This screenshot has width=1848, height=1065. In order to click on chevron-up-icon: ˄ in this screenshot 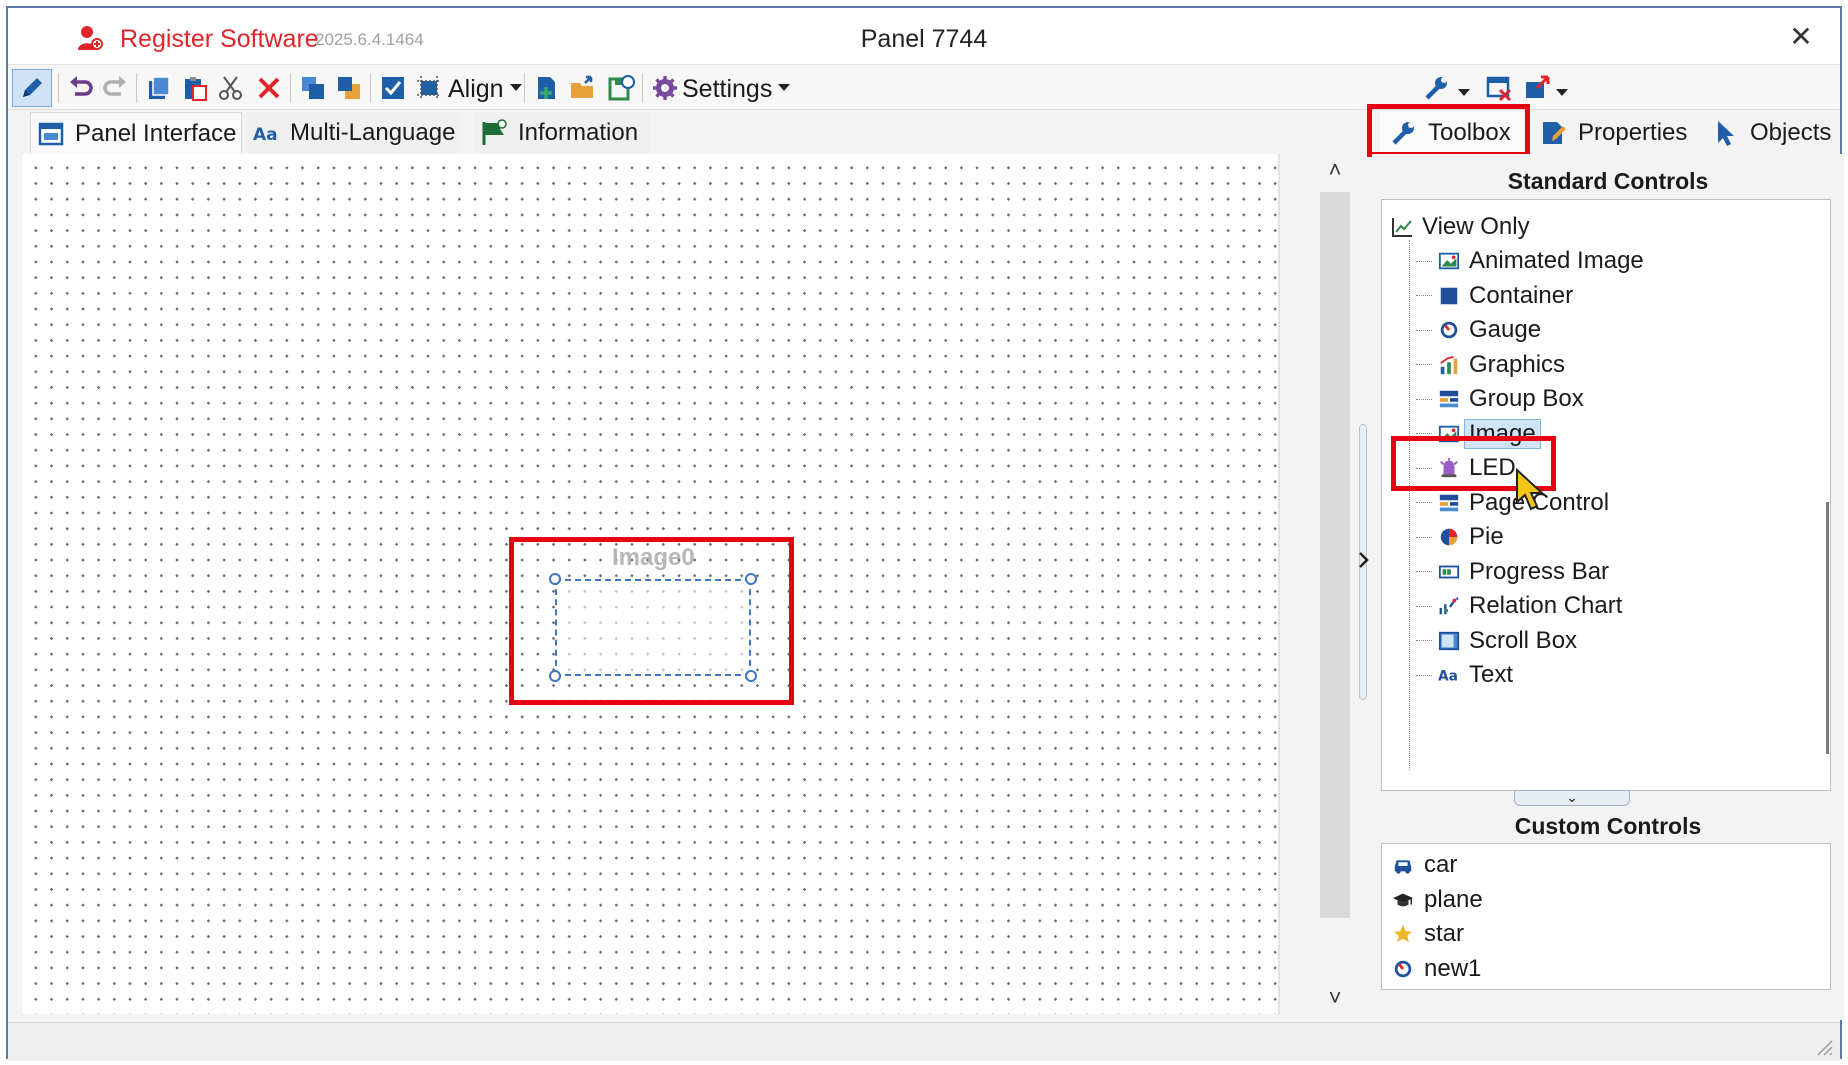, I will do `click(1335, 170)`.